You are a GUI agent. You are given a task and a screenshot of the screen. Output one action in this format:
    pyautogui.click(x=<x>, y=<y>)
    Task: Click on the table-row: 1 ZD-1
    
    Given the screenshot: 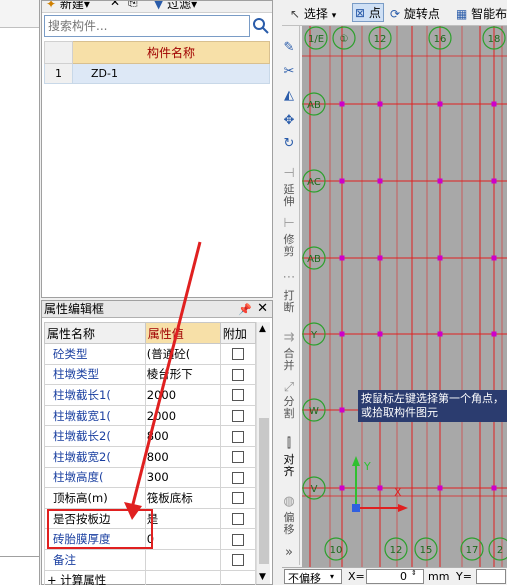 What is the action you would take?
    pyautogui.click(x=157, y=73)
    